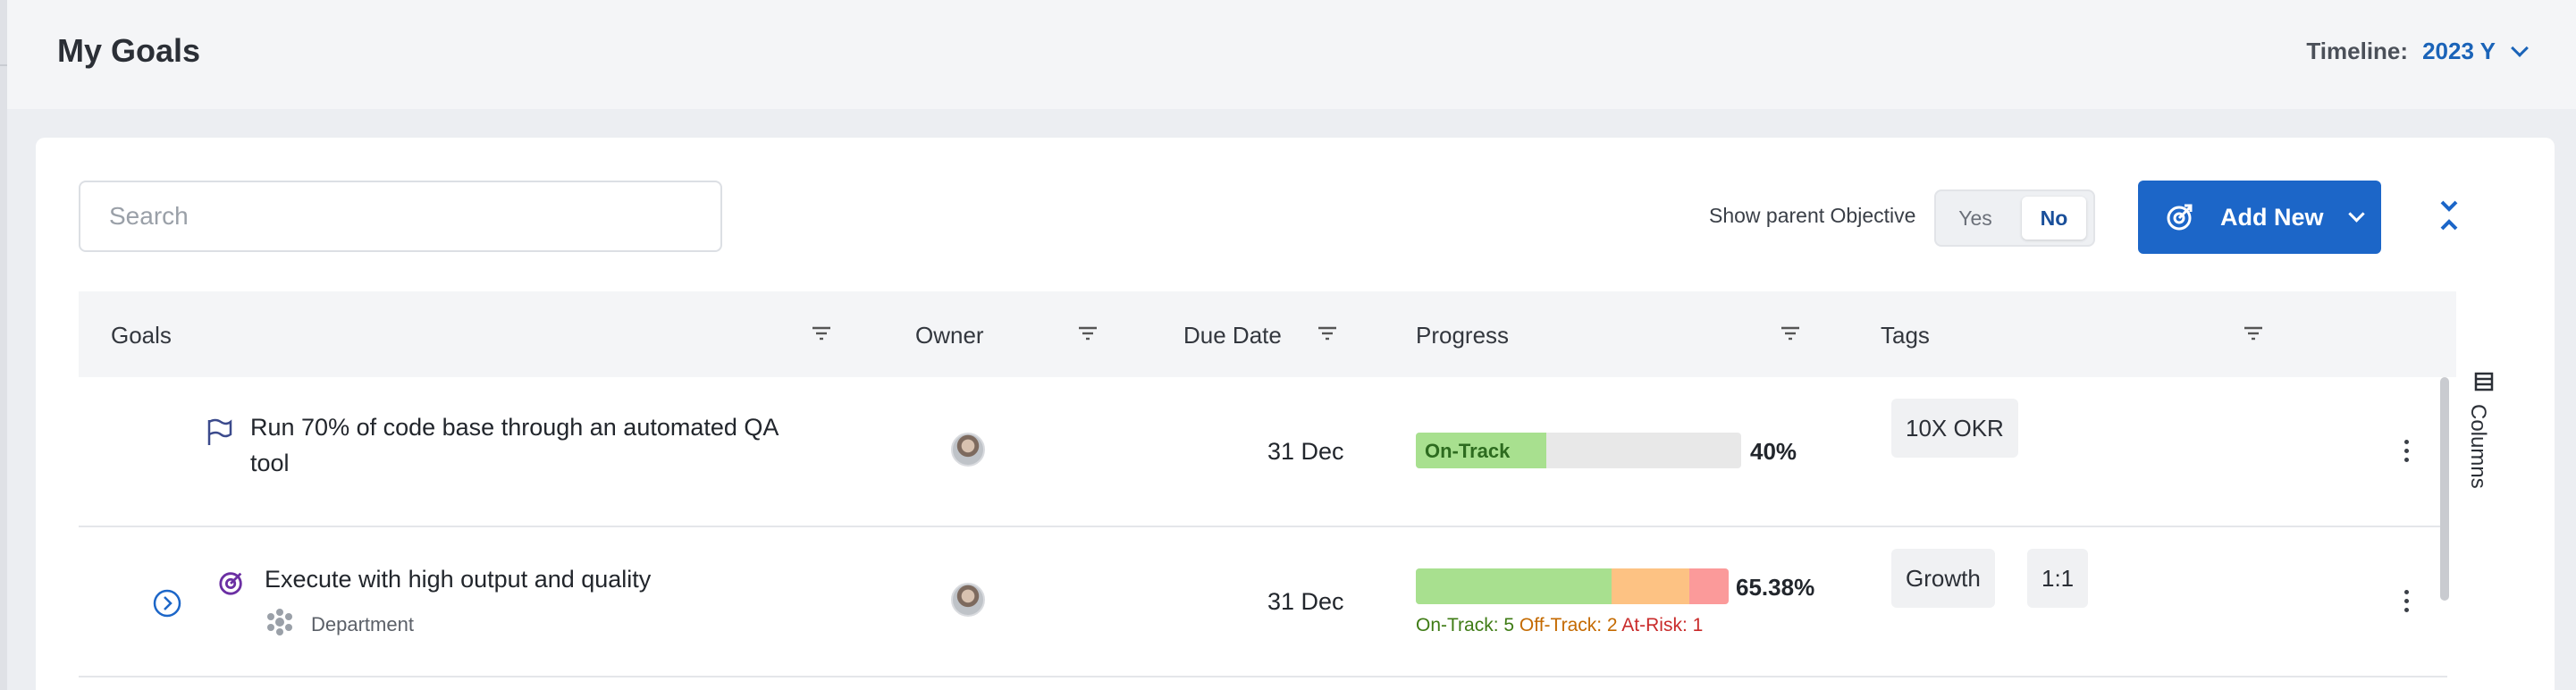  I want to click on progress-bar: On-Track, so click(1579, 450).